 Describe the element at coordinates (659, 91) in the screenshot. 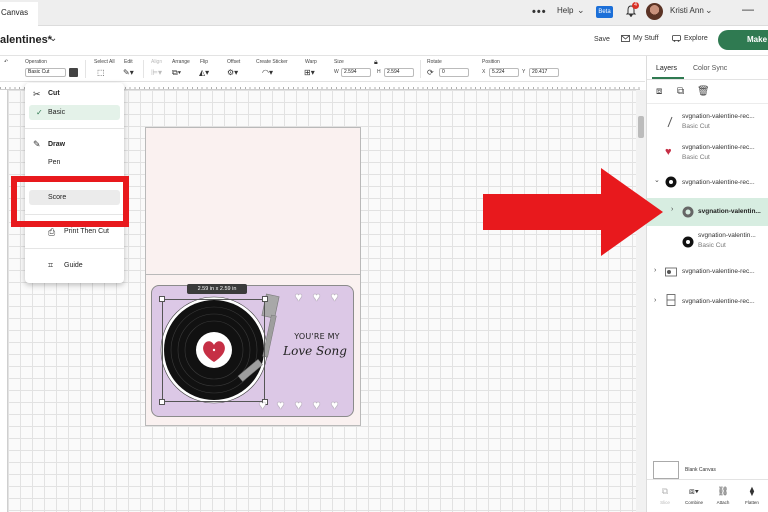

I see `group-icon: ⧈` at that location.